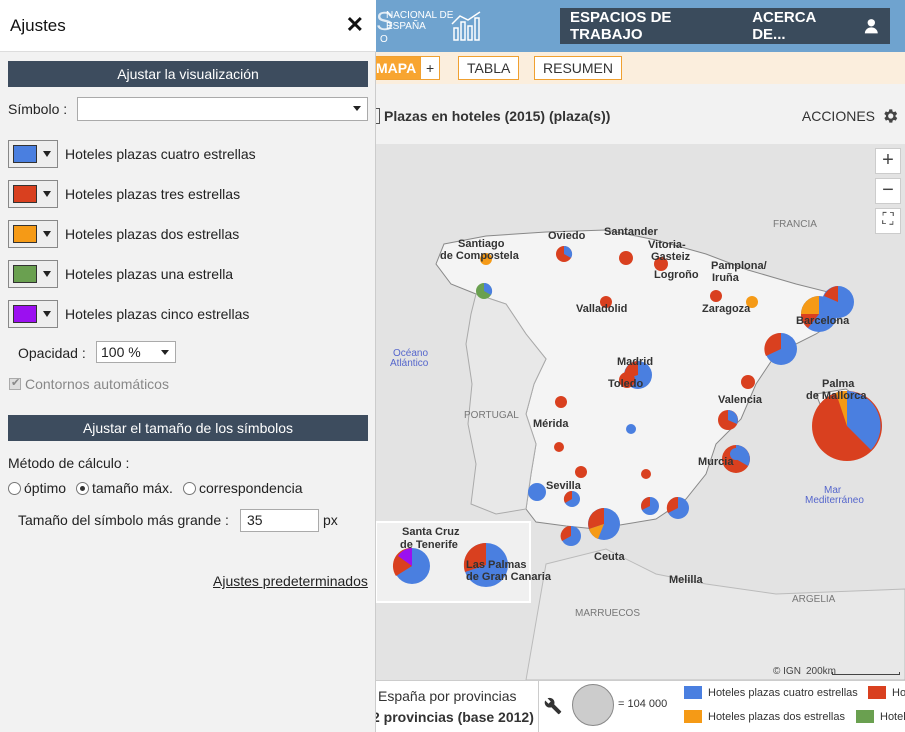  I want to click on series-label: Hoteles plazas cinco estrellas, so click(157, 314).